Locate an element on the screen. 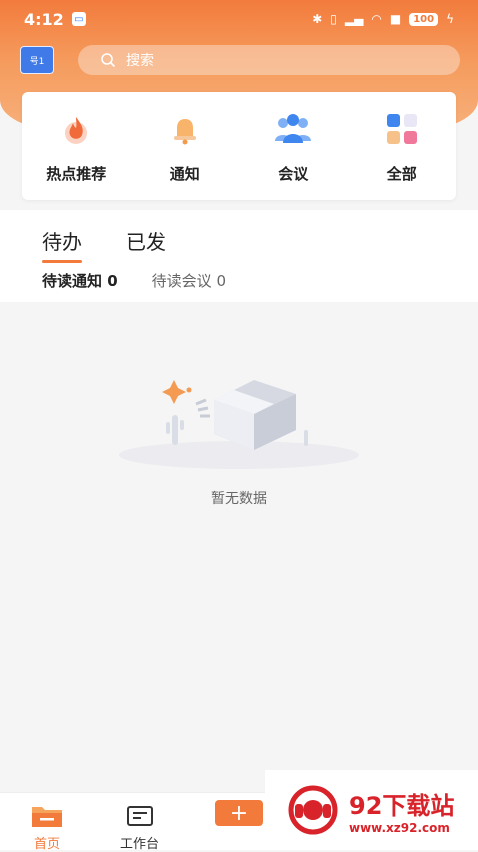 This screenshot has height=852, width=478. org-badge: 号1 is located at coordinates (37, 60).